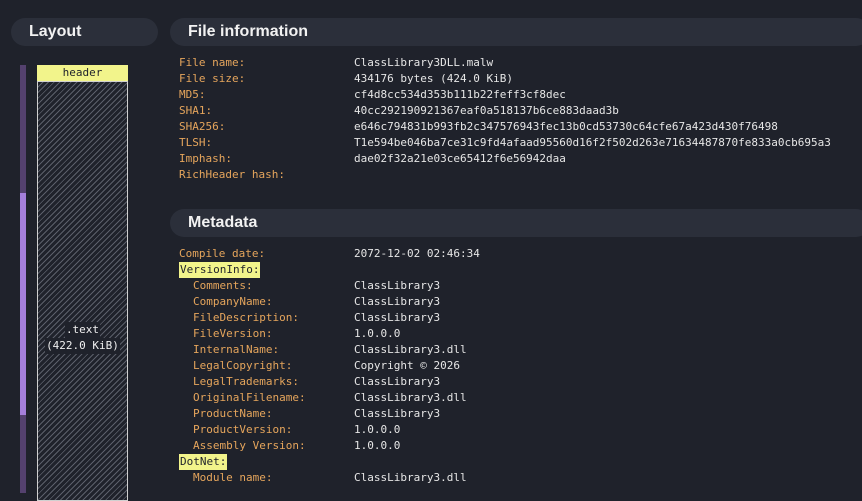  What do you see at coordinates (377, 333) in the screenshot?
I see `file-version-value: 1.0.0.0` at bounding box center [377, 333].